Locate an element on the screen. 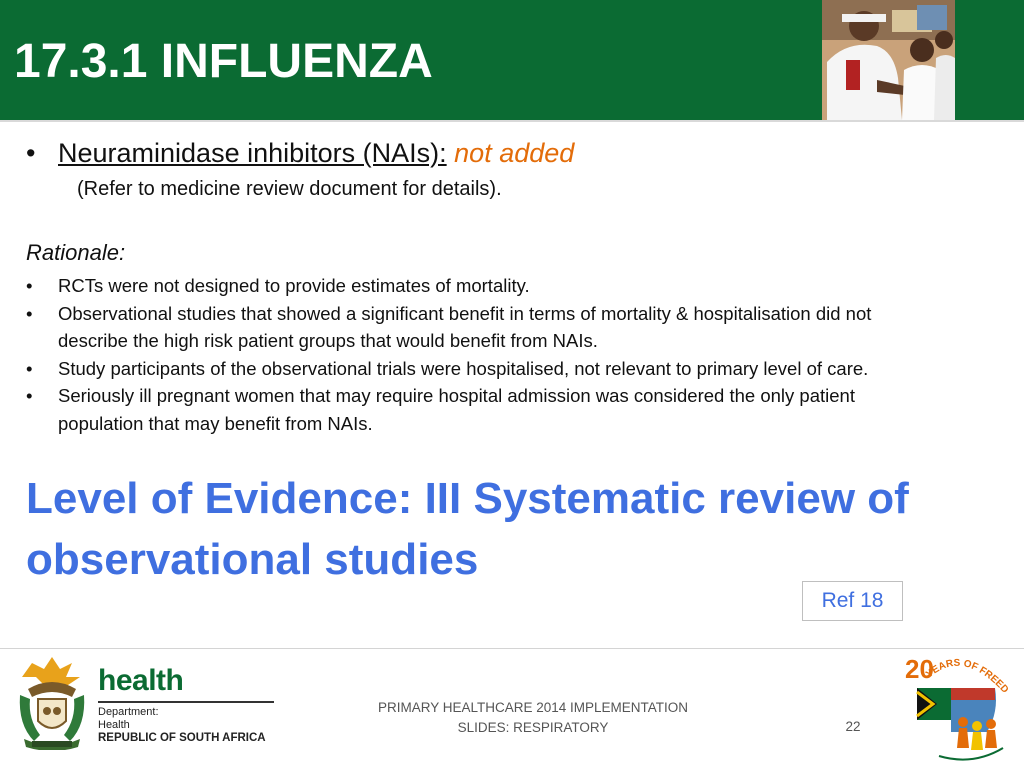 The image size is (1024, 769). footer-caption-line: SLIDES: RESPIRATORY is located at coordinates (533, 727).